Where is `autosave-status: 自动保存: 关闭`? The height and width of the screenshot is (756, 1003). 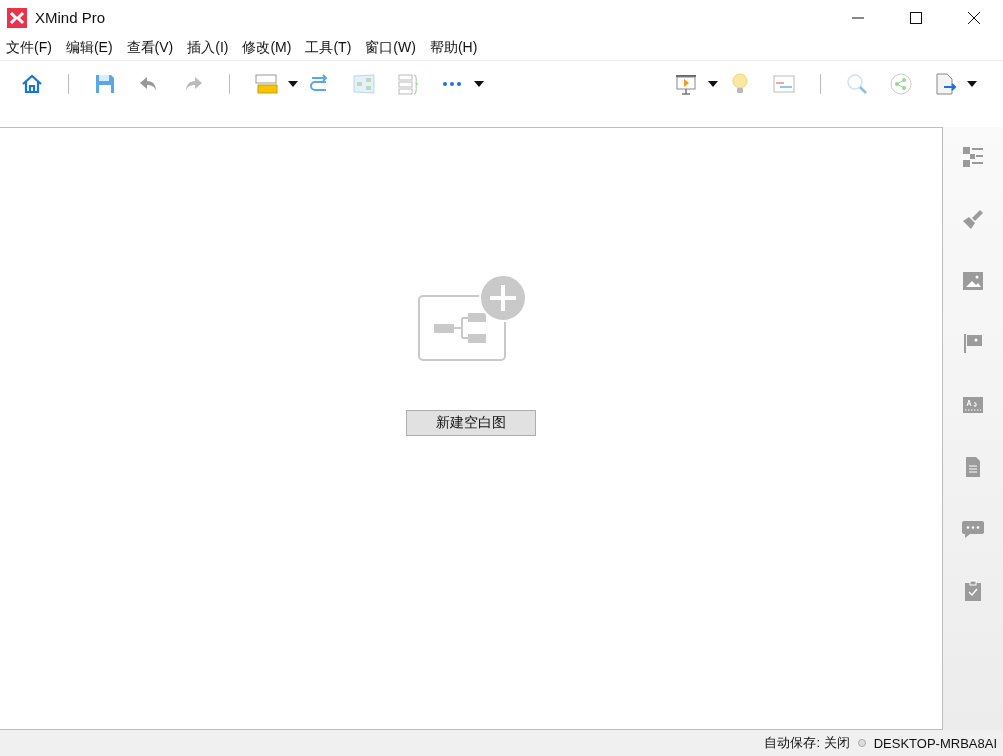
autosave-status: 自动保存: 关闭 is located at coordinates (807, 743).